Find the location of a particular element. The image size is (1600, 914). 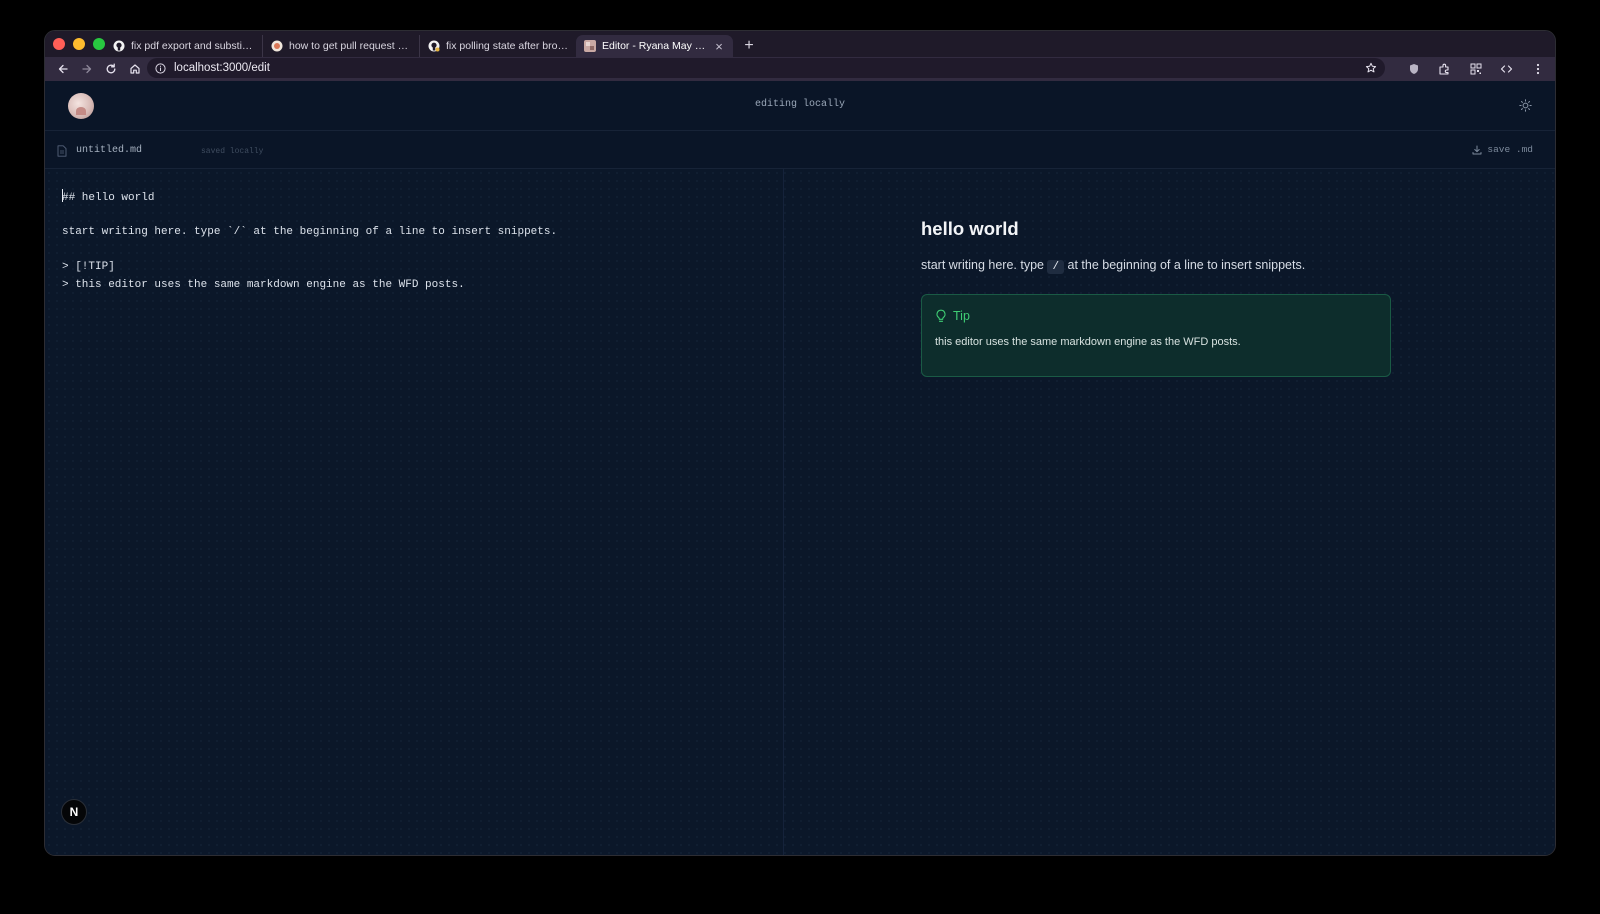

theme-toggle-button is located at coordinates (1525, 105).